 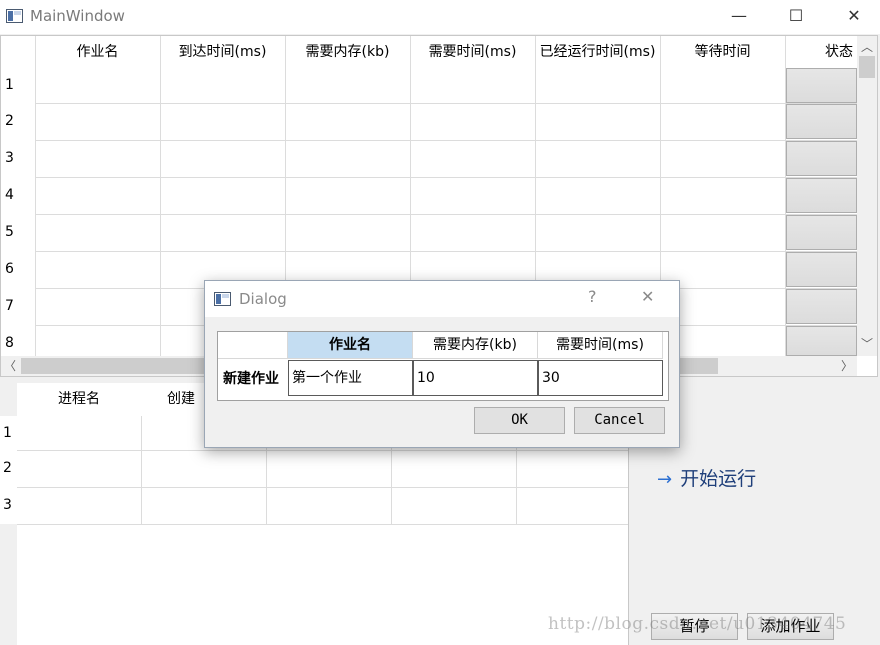 I want to click on window-title: MainWindow, so click(x=77, y=16).